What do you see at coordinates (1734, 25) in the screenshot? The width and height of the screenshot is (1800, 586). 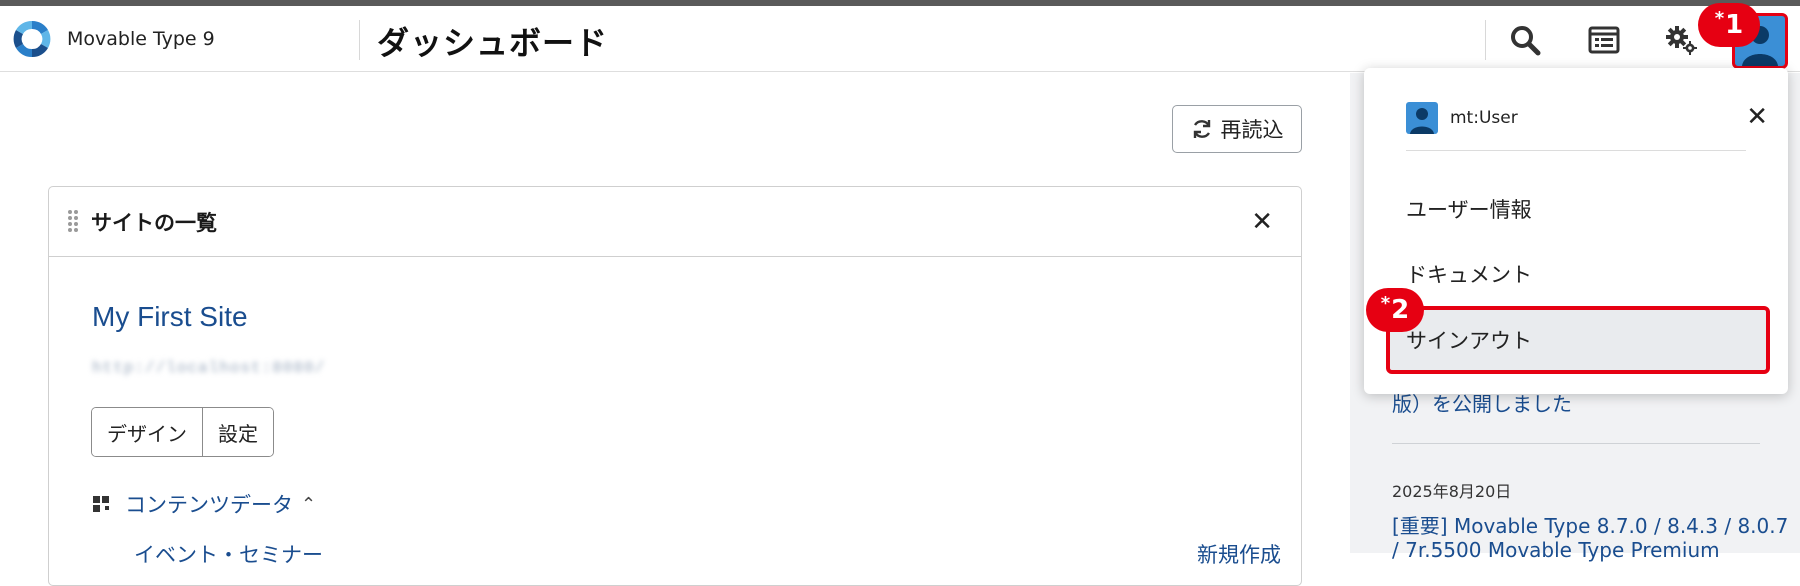 I see `badge-number: 1` at bounding box center [1734, 25].